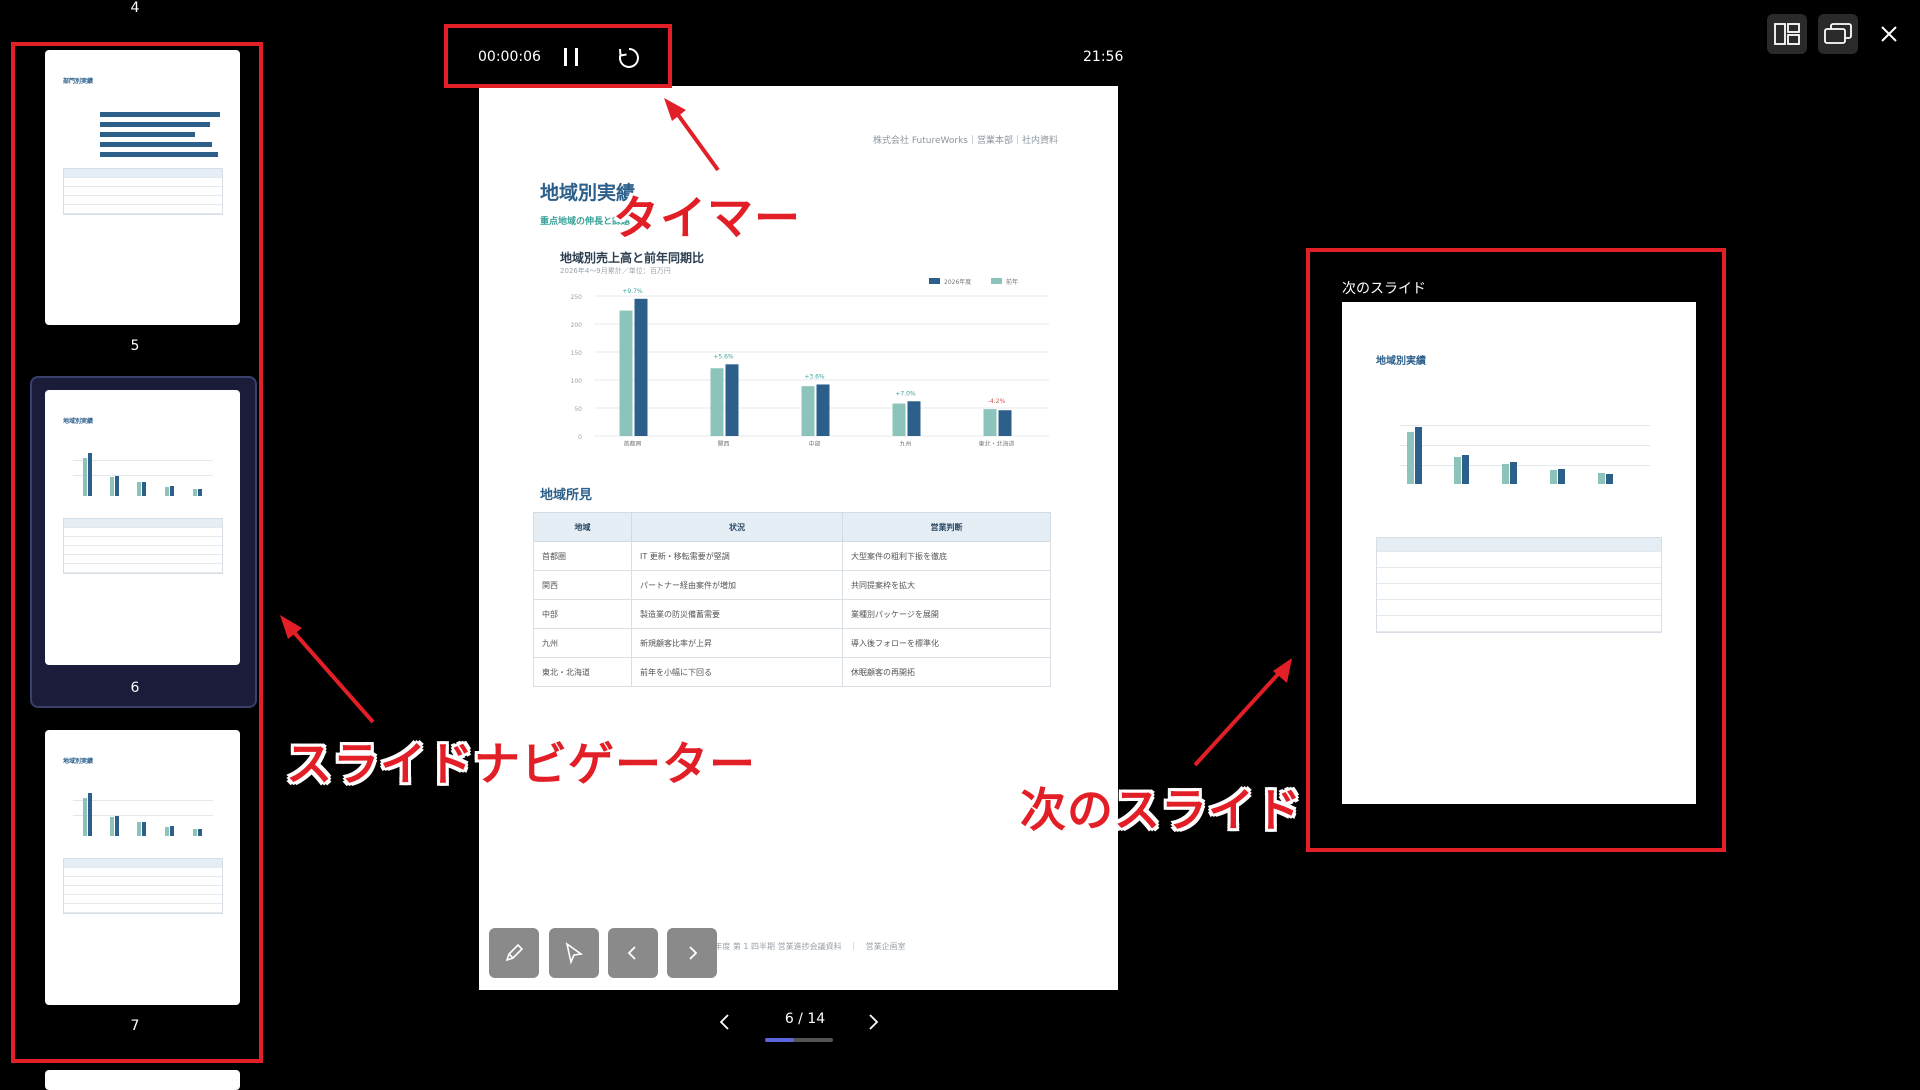 Image resolution: width=1920 pixels, height=1090 pixels. I want to click on category-label: 東北・北海道, so click(996, 443).